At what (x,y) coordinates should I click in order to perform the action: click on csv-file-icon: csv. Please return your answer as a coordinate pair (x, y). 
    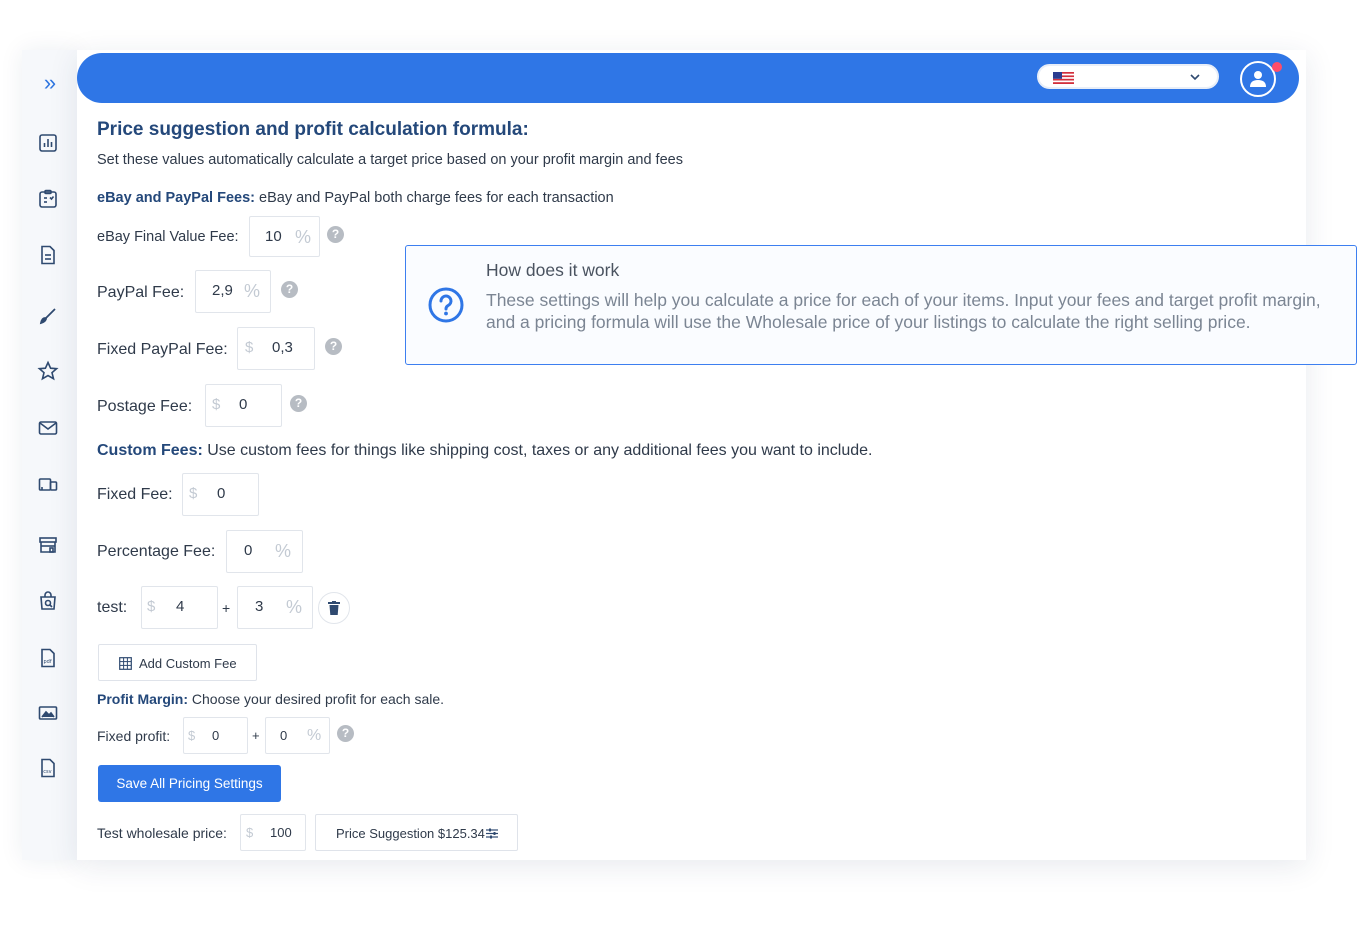
    Looking at the image, I should click on (48, 768).